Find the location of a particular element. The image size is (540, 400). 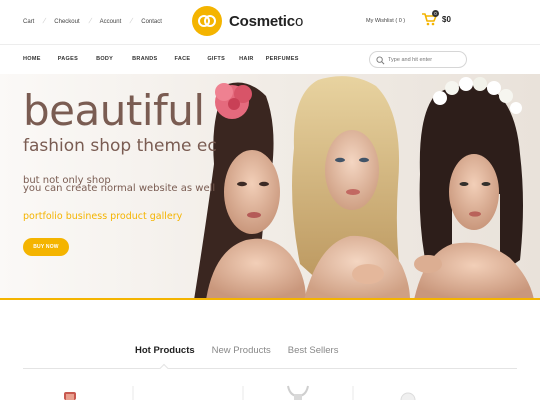

hero-text-line-2: you can create normal website as well is located at coordinates (119, 188).